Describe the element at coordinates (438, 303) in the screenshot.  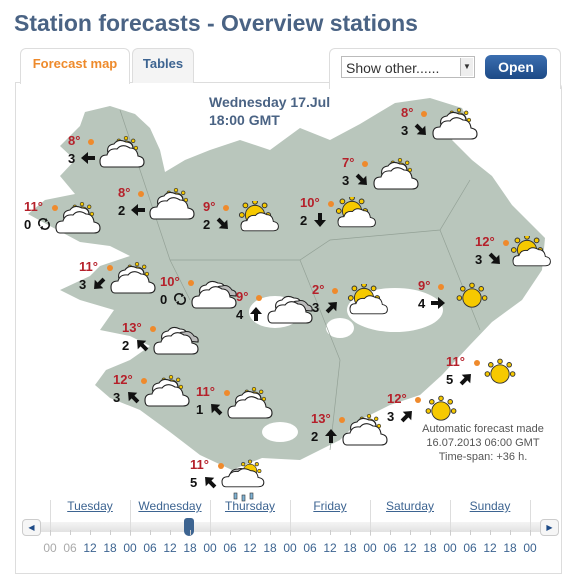
I see `wind-arrow-right-icon` at that location.